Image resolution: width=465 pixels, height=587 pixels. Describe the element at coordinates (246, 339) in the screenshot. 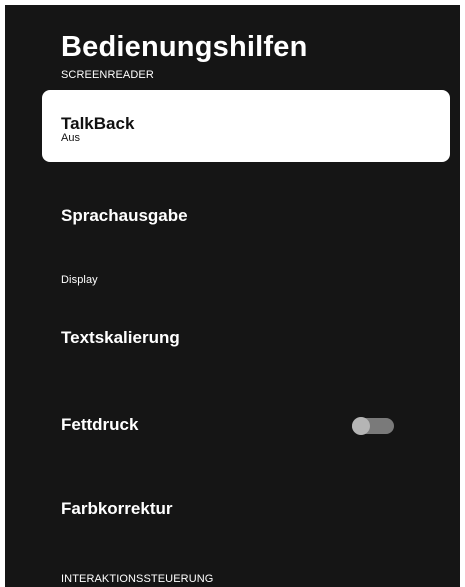

I see `text-scaling-item: Textskalierung` at that location.